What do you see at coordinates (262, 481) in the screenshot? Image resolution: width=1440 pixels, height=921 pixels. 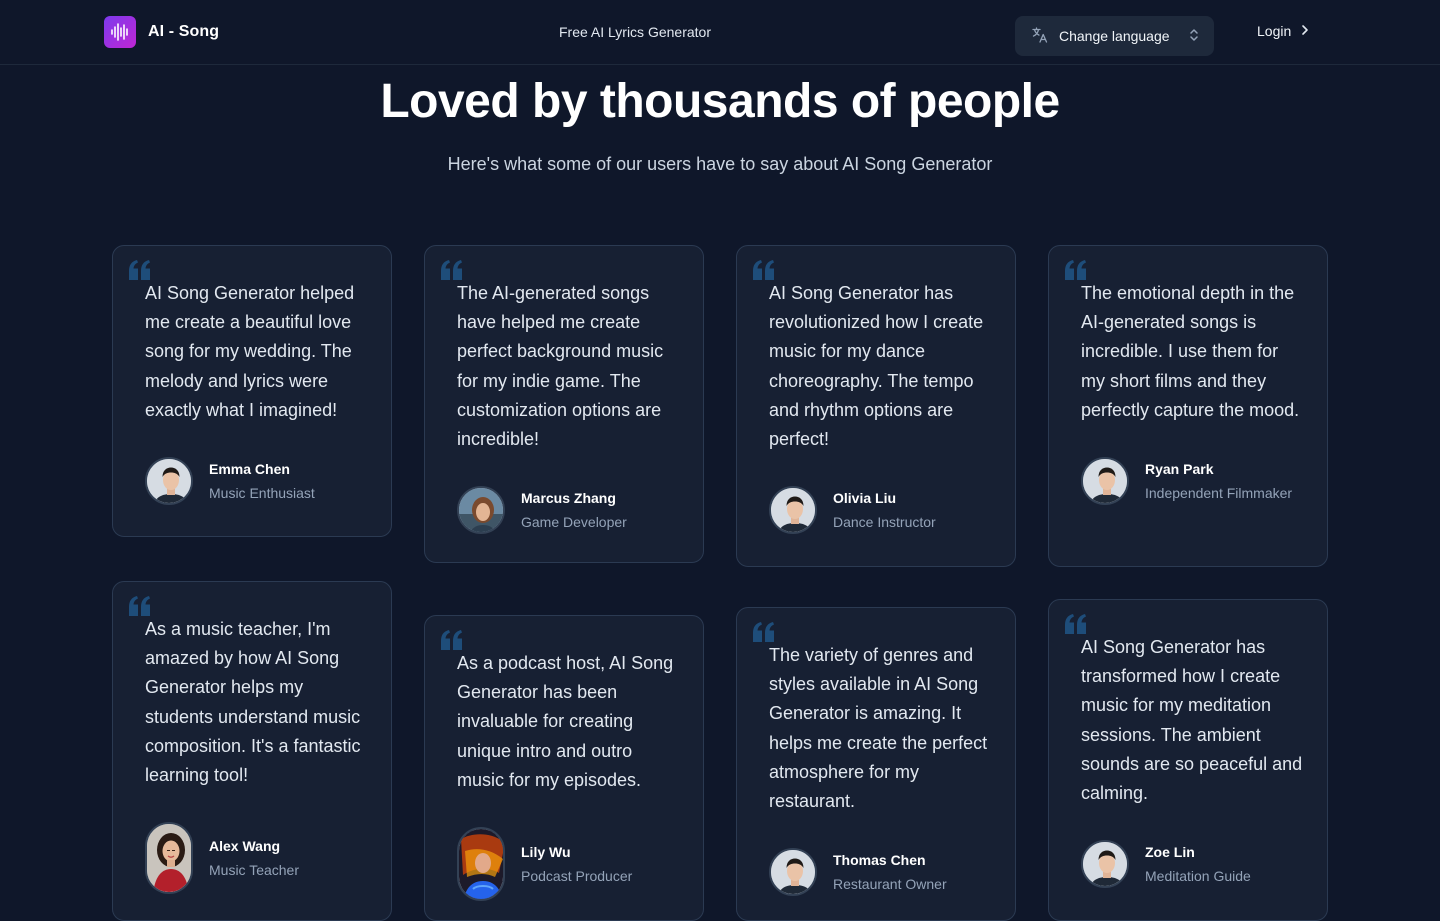 I see `author-info: Emma Chen Music Enthusiast` at bounding box center [262, 481].